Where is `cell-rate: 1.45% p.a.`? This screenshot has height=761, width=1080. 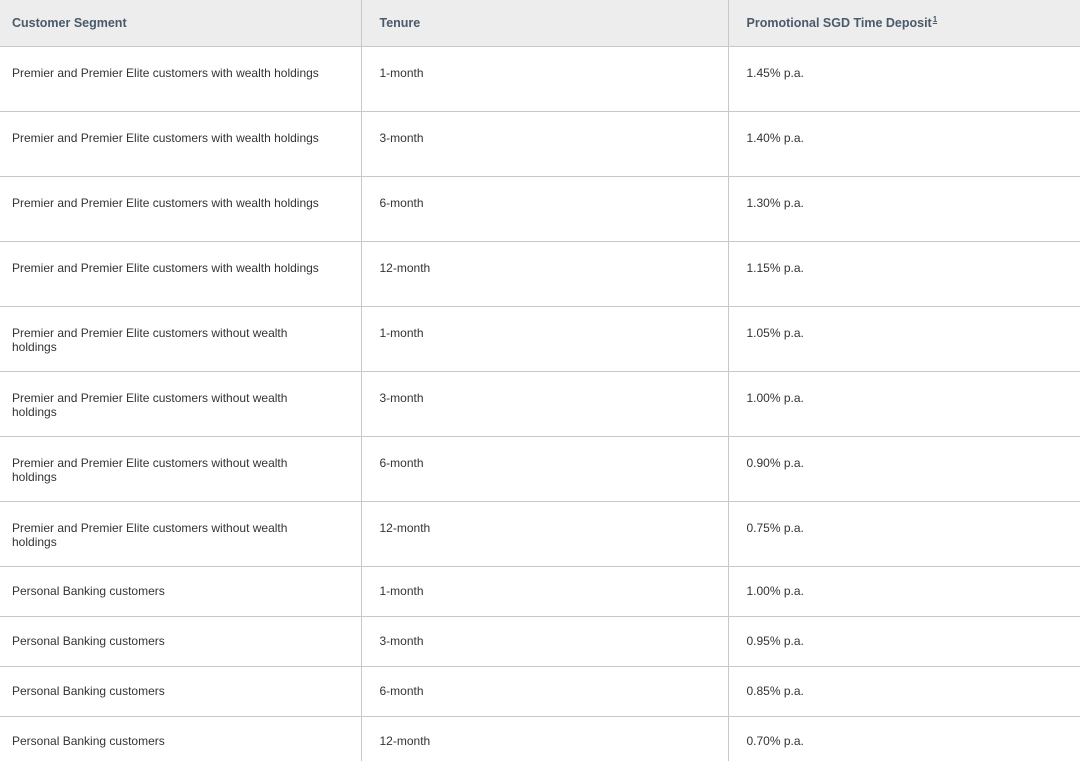 cell-rate: 1.45% p.a. is located at coordinates (904, 79).